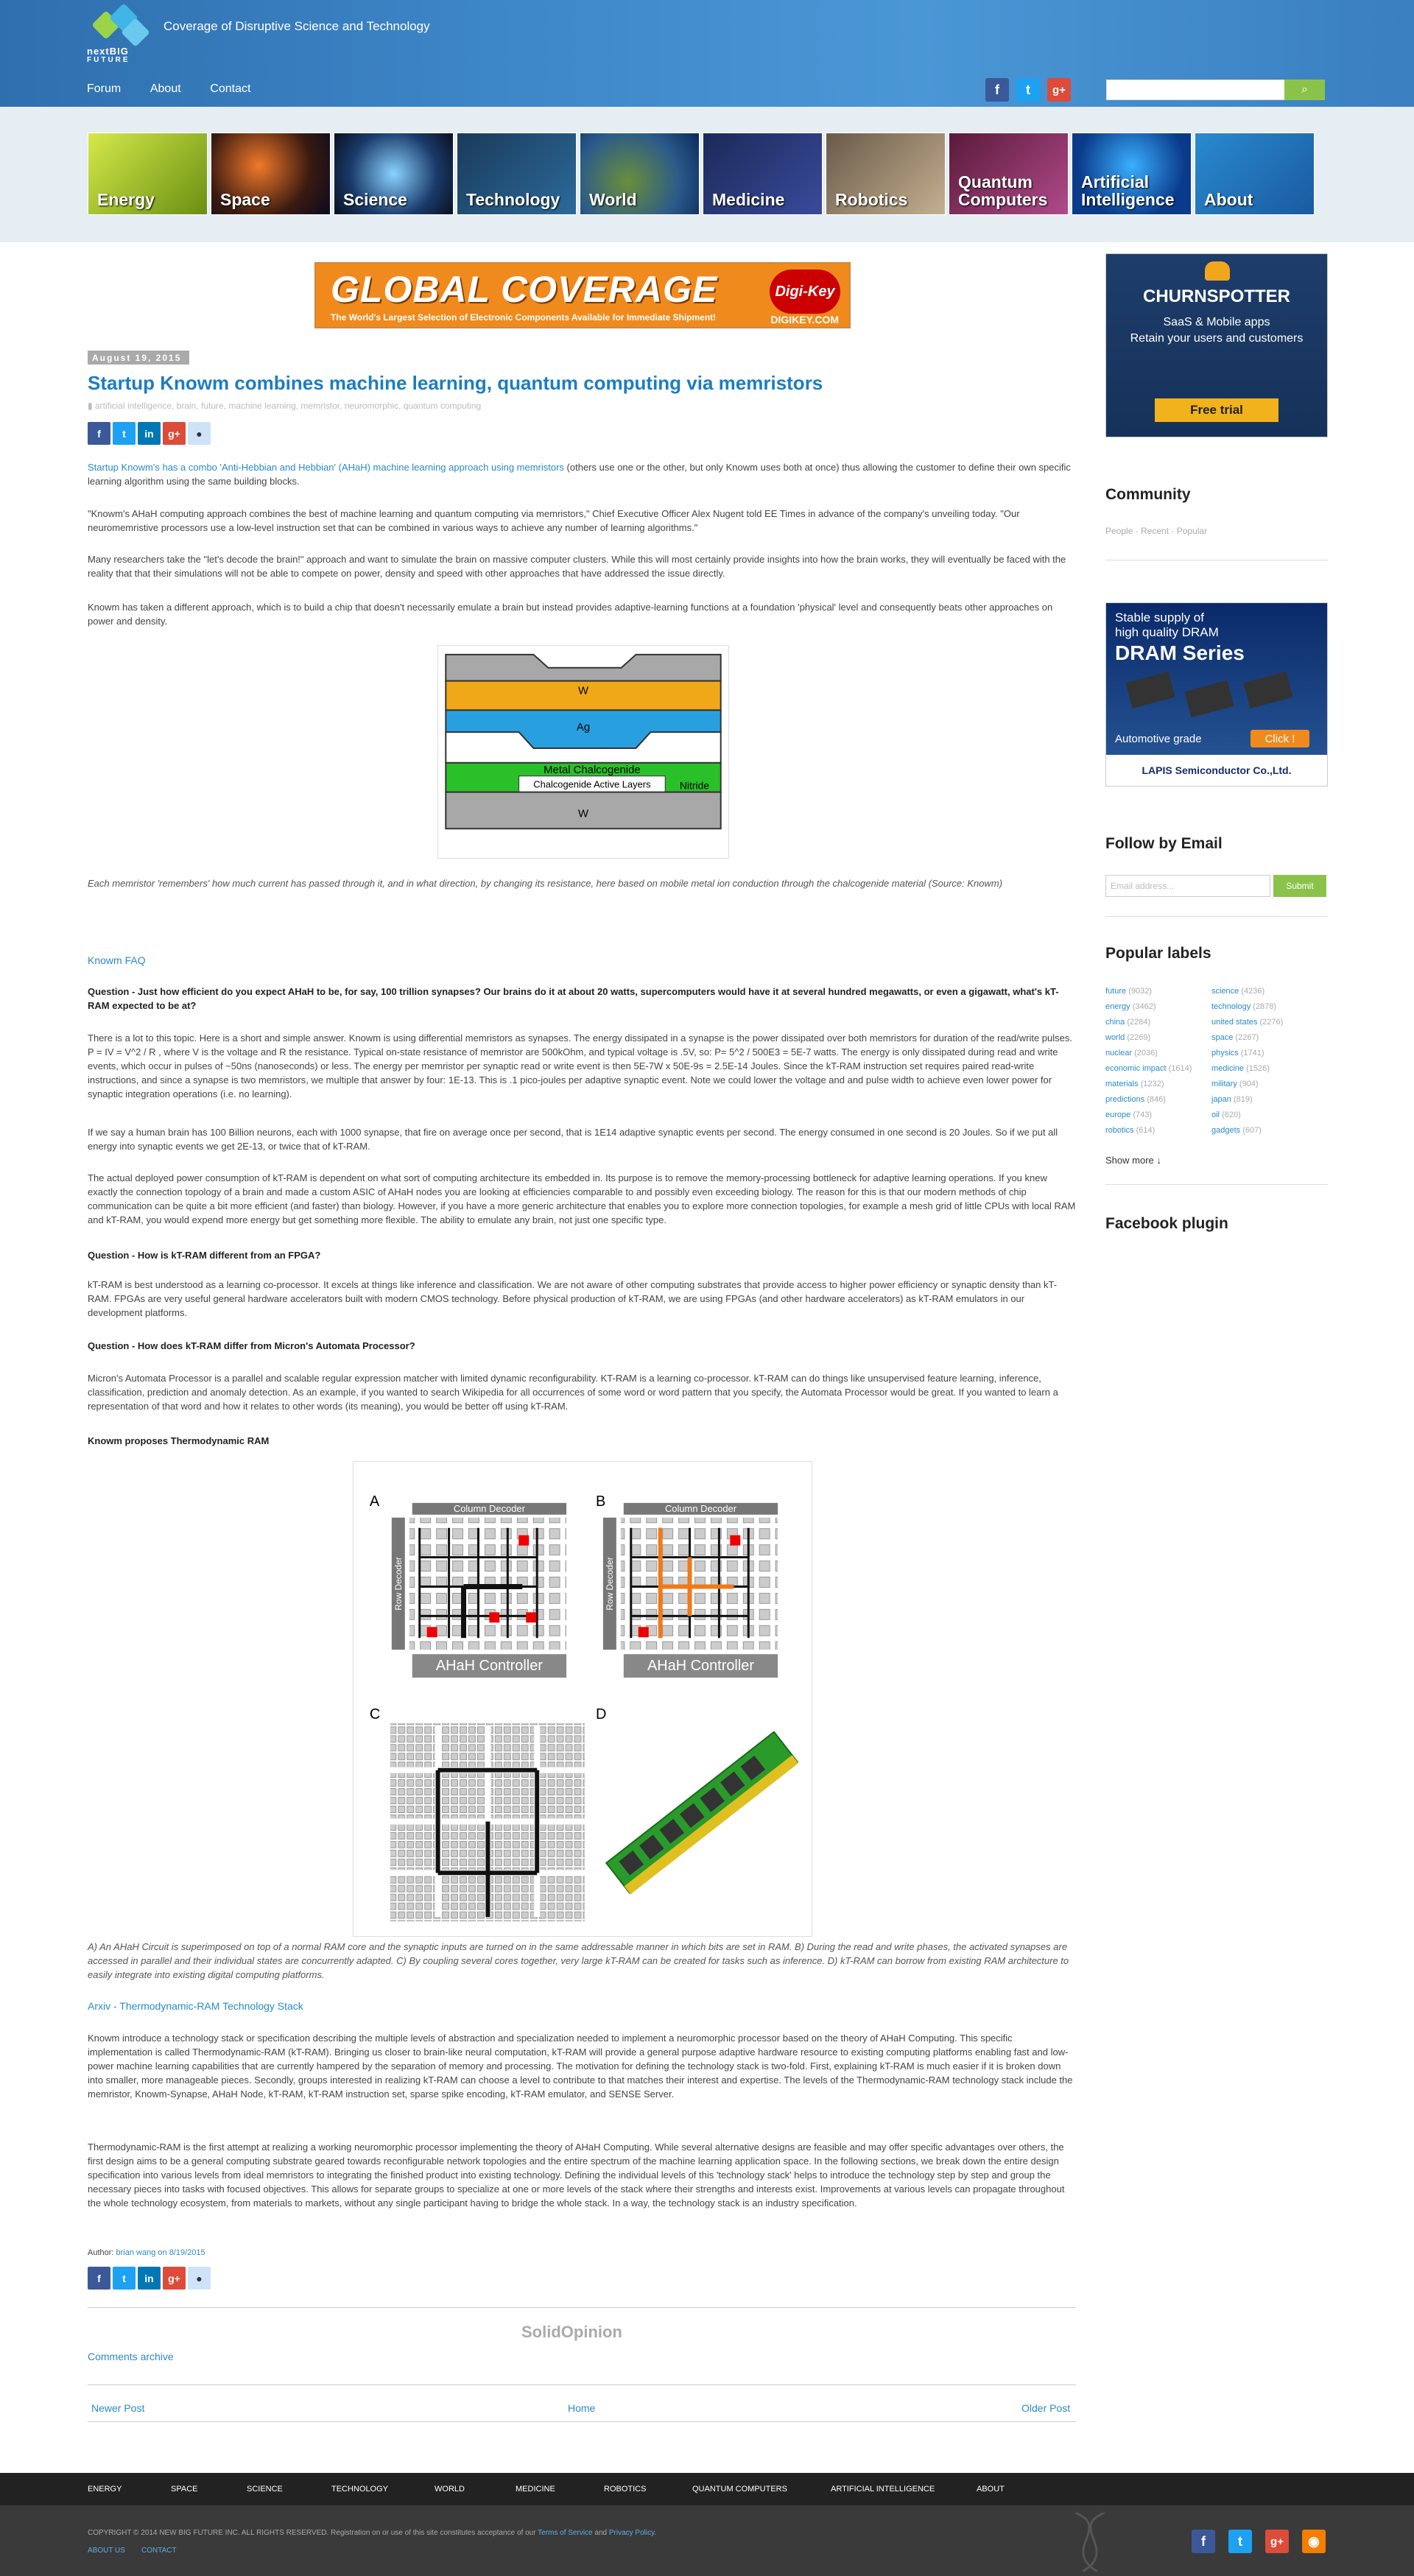 This screenshot has height=2576, width=1414. What do you see at coordinates (632, 2533) in the screenshot?
I see `privacy-link: Privacy Policy.` at bounding box center [632, 2533].